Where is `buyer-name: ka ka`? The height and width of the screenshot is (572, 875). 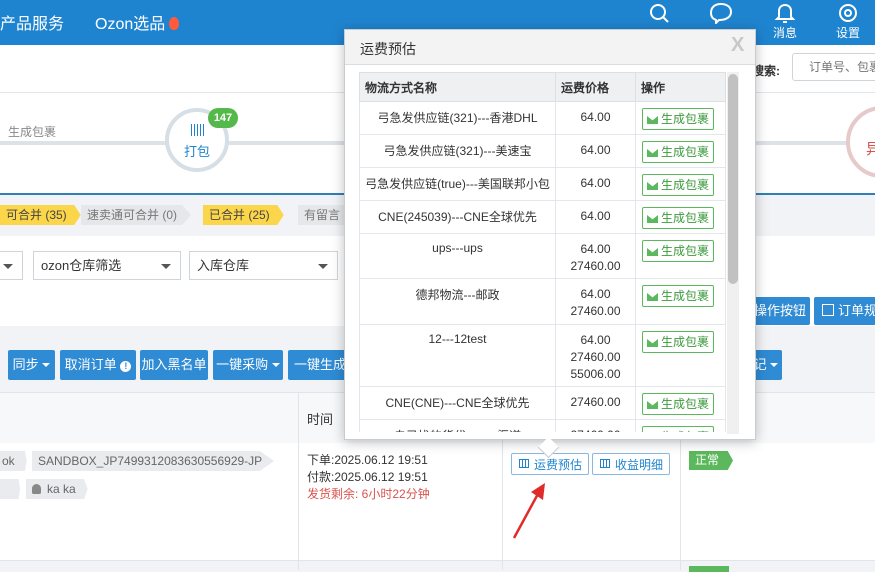 buyer-name: ka ka is located at coordinates (61, 489).